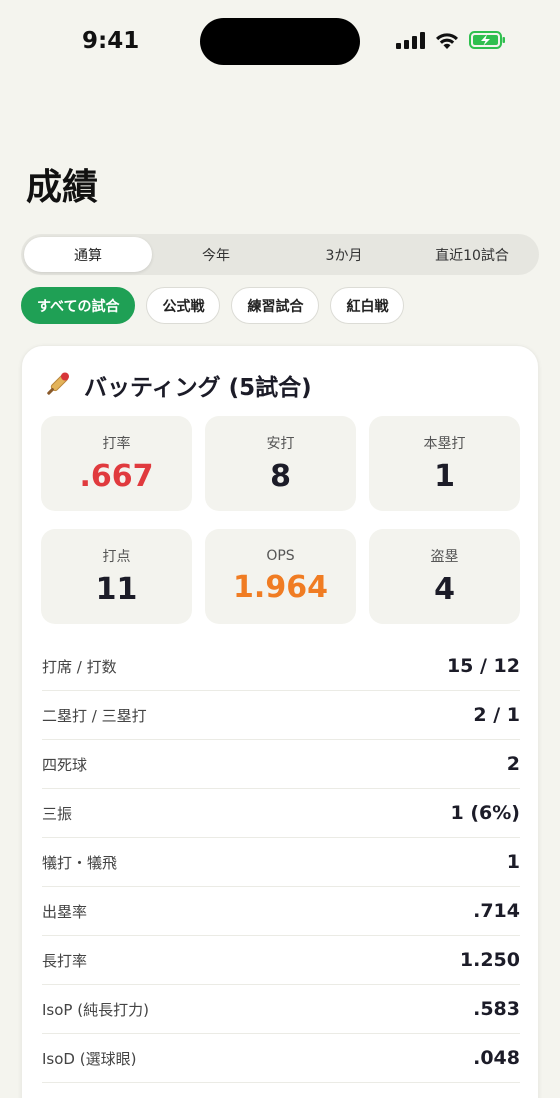 This screenshot has width=560, height=1098. What do you see at coordinates (444, 444) in the screenshot?
I see `stat-label: 本塁打` at bounding box center [444, 444].